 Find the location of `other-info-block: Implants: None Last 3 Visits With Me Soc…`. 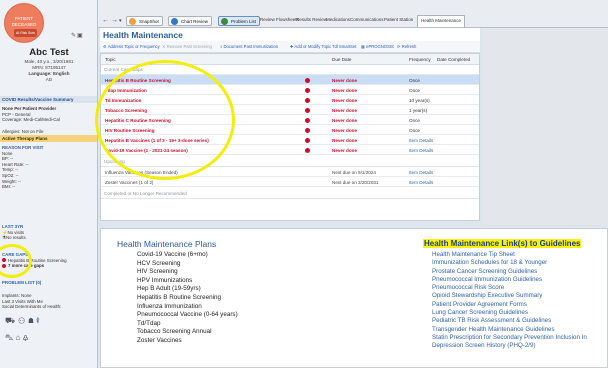

other-info-block: Implants: None Last 3 Visits With Me Soc… is located at coordinates (49, 301).